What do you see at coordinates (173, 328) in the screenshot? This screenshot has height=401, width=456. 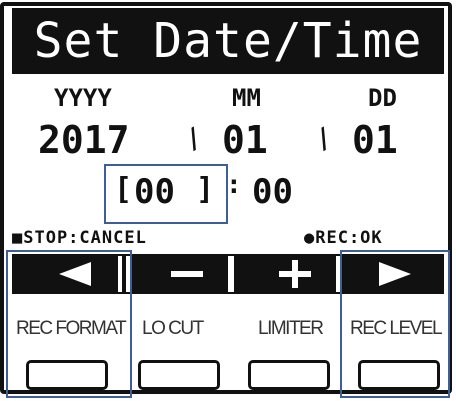 I see `lo-cut-label: LO CUT` at bounding box center [173, 328].